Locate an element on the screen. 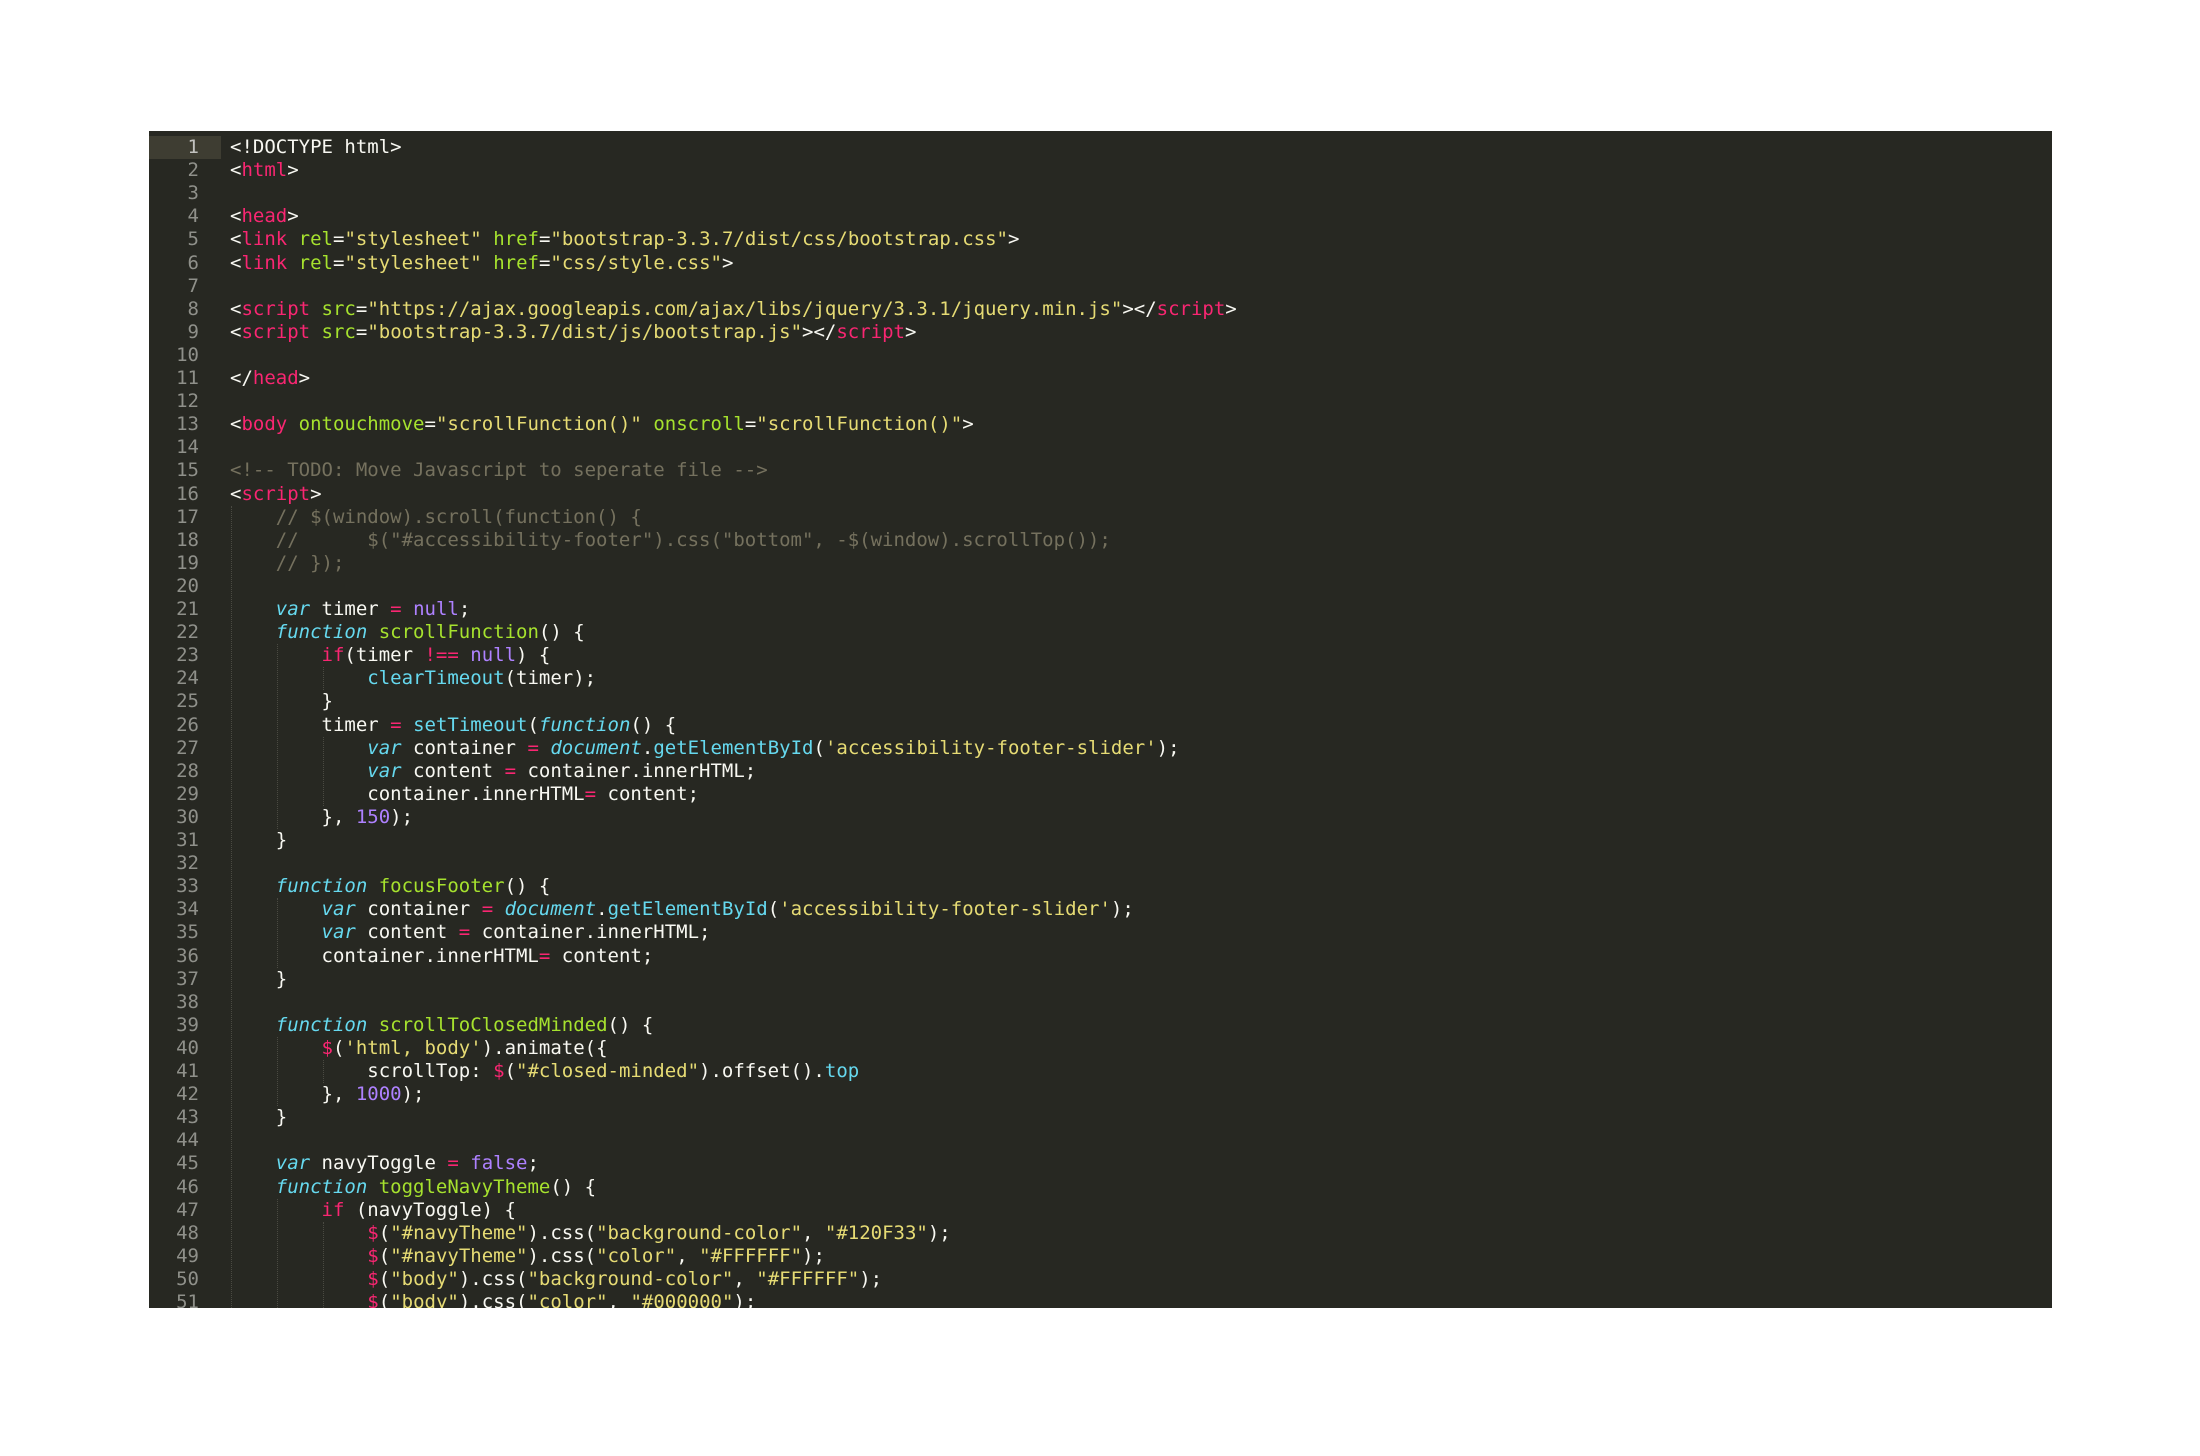  code-text: }, 150); is located at coordinates (322, 817).